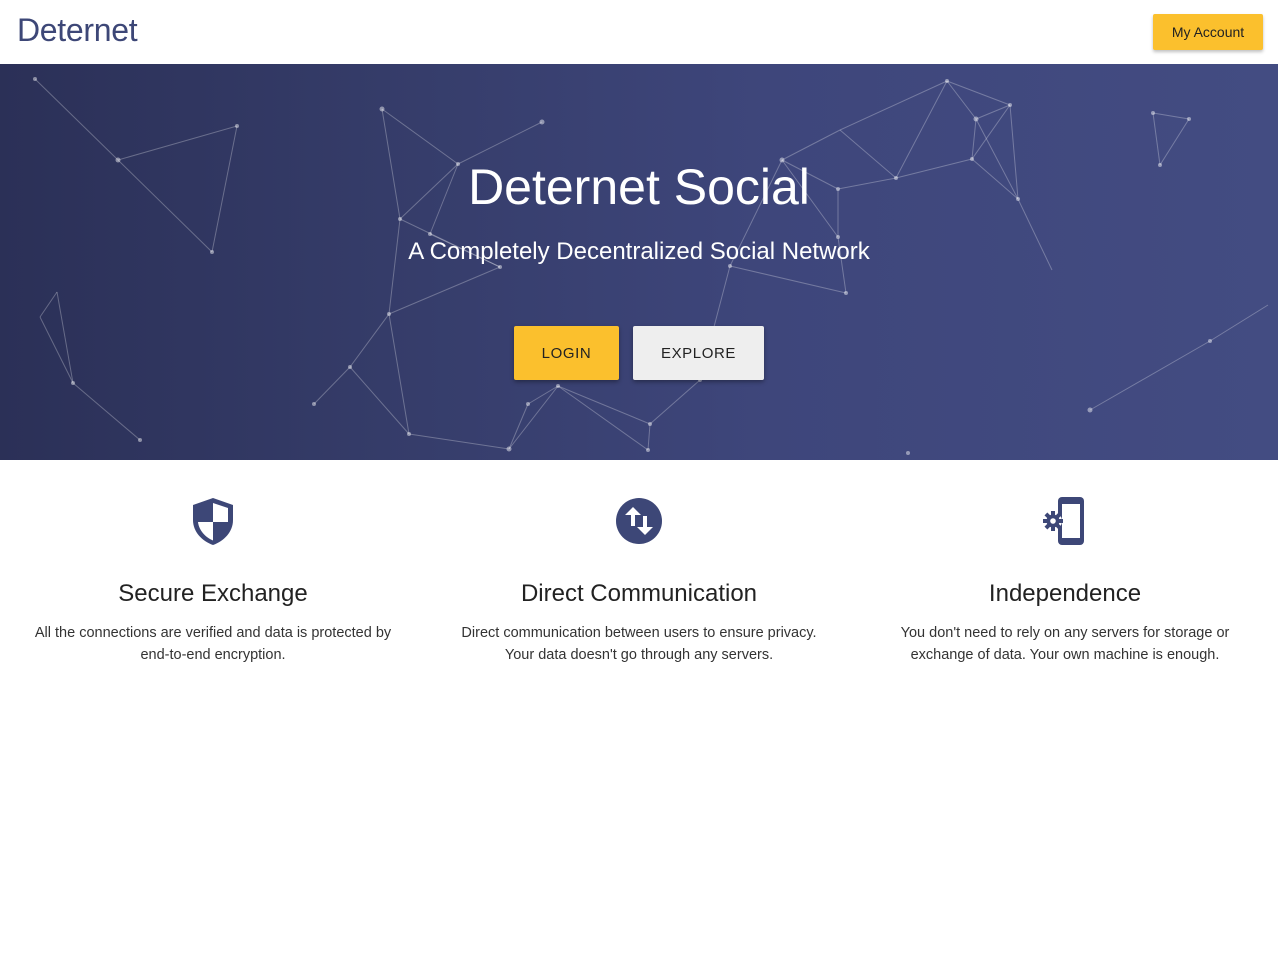 This screenshot has width=1278, height=974. Describe the element at coordinates (1208, 32) in the screenshot. I see `my-account-button: My Account` at that location.